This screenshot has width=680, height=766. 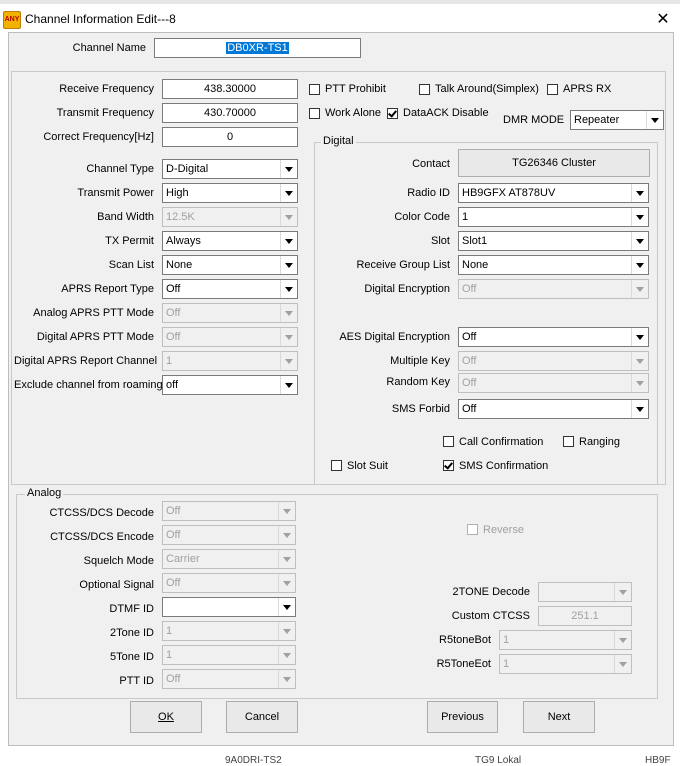 What do you see at coordinates (420, 361) in the screenshot?
I see `multiple-key-label: Multiple Key` at bounding box center [420, 361].